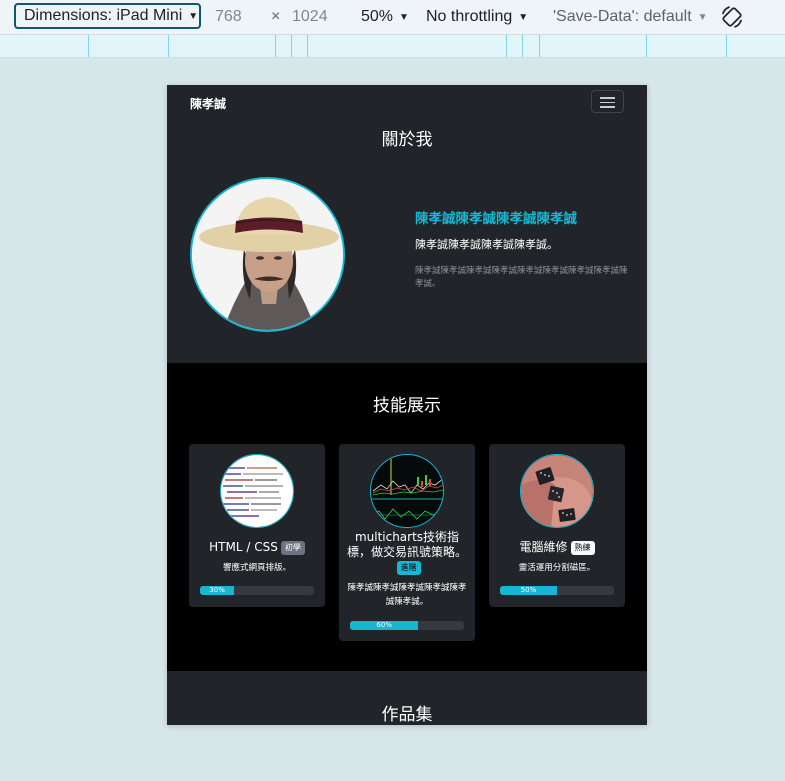 This screenshot has width=785, height=781. Describe the element at coordinates (407, 715) in the screenshot. I see `portfolio-section-title: 作品集` at that location.